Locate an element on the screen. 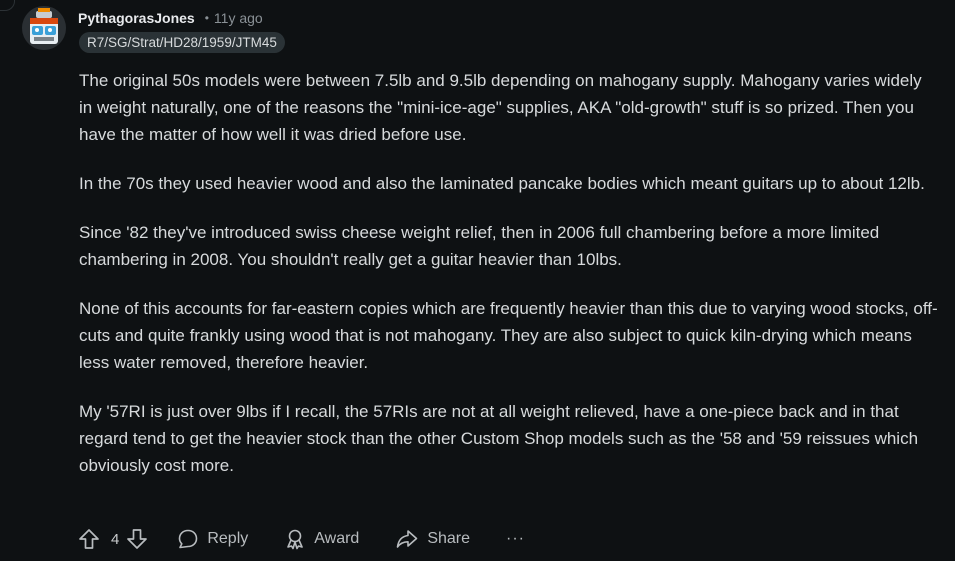 Image resolution: width=955 pixels, height=561 pixels. award-label: Award is located at coordinates (337, 538).